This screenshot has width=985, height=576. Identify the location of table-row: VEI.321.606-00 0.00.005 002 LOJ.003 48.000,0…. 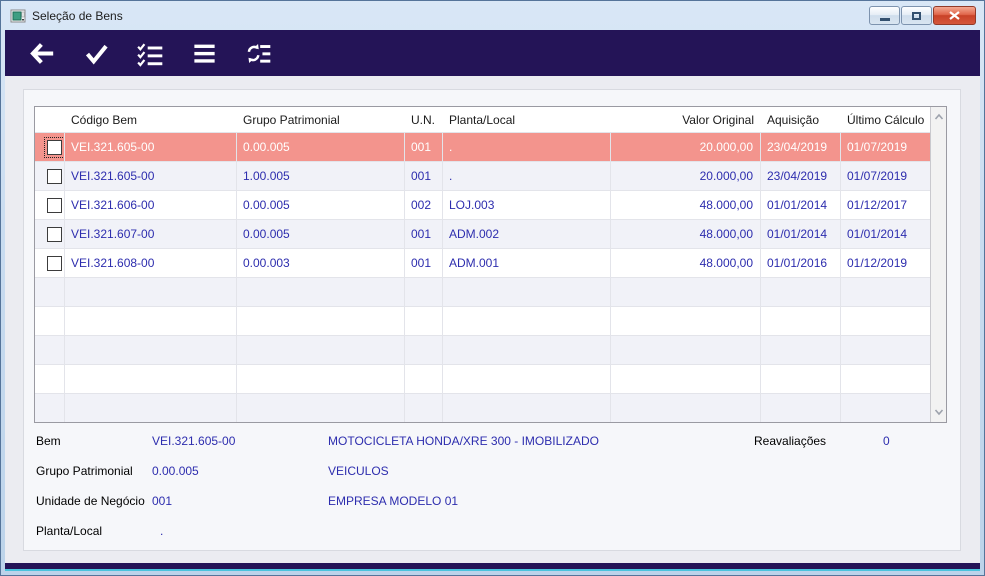
(490, 205).